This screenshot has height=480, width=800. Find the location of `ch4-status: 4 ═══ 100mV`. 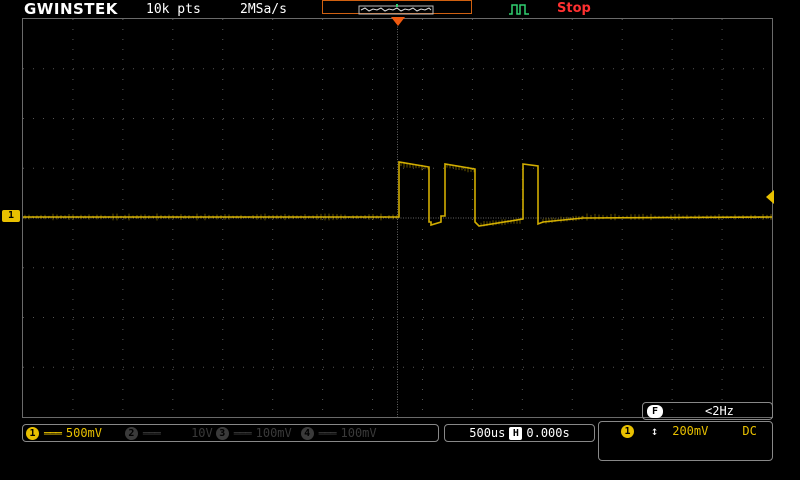

ch4-status: 4 ═══ 100mV is located at coordinates (338, 433).